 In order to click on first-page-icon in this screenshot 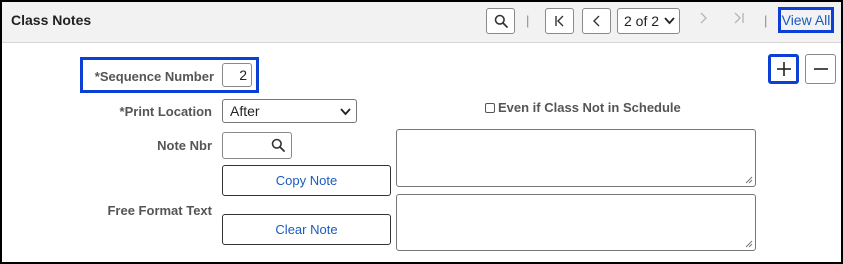, I will do `click(558, 21)`.